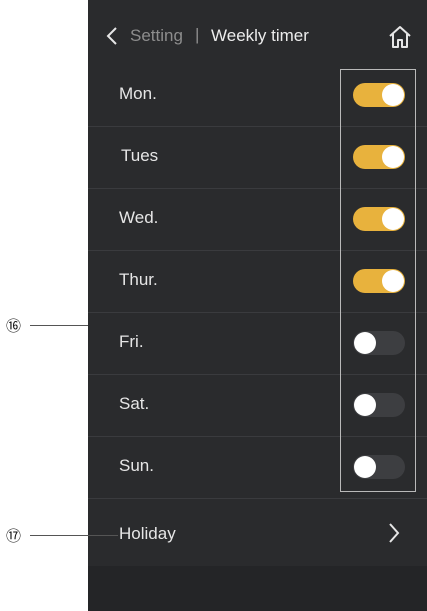  What do you see at coordinates (74, 535) in the screenshot?
I see `callout-line-holiday` at bounding box center [74, 535].